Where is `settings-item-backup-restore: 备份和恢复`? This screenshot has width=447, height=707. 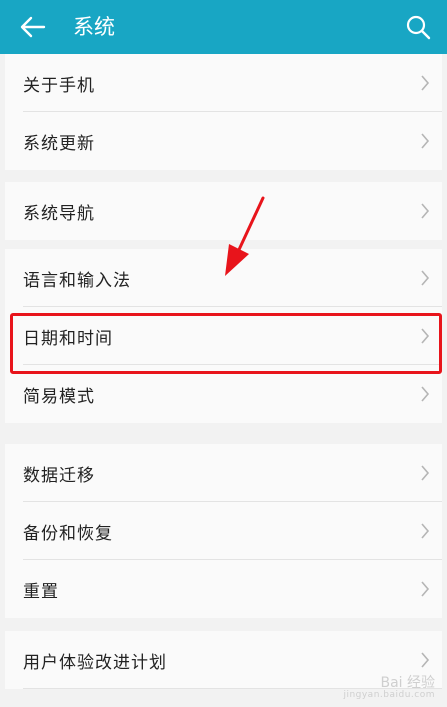
settings-item-backup-restore: 备份和恢复 is located at coordinates (223, 531).